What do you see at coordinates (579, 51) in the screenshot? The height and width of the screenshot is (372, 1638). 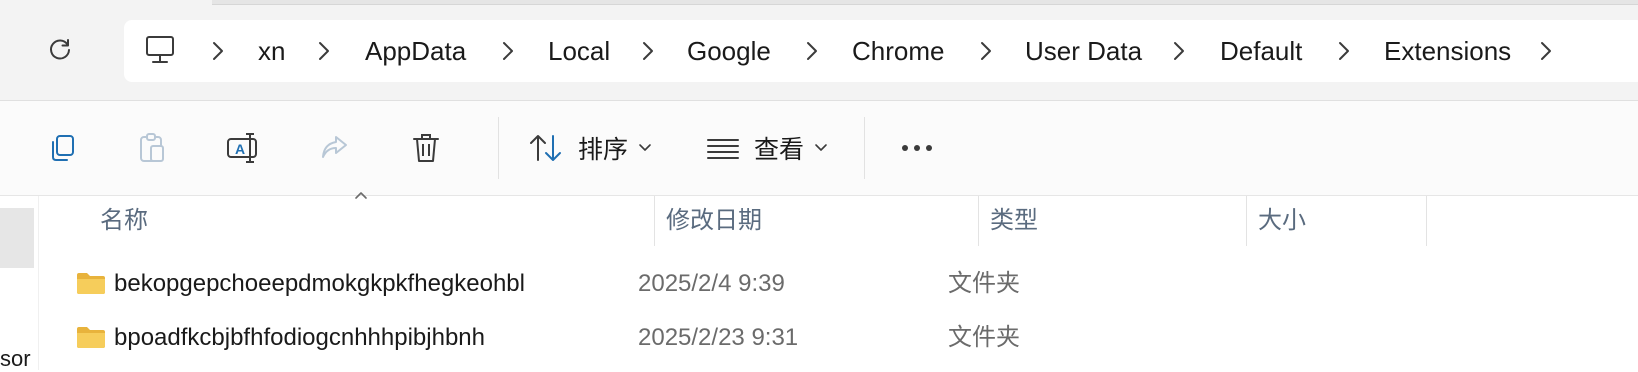 I see `breadcrumb-item-local: Local` at bounding box center [579, 51].